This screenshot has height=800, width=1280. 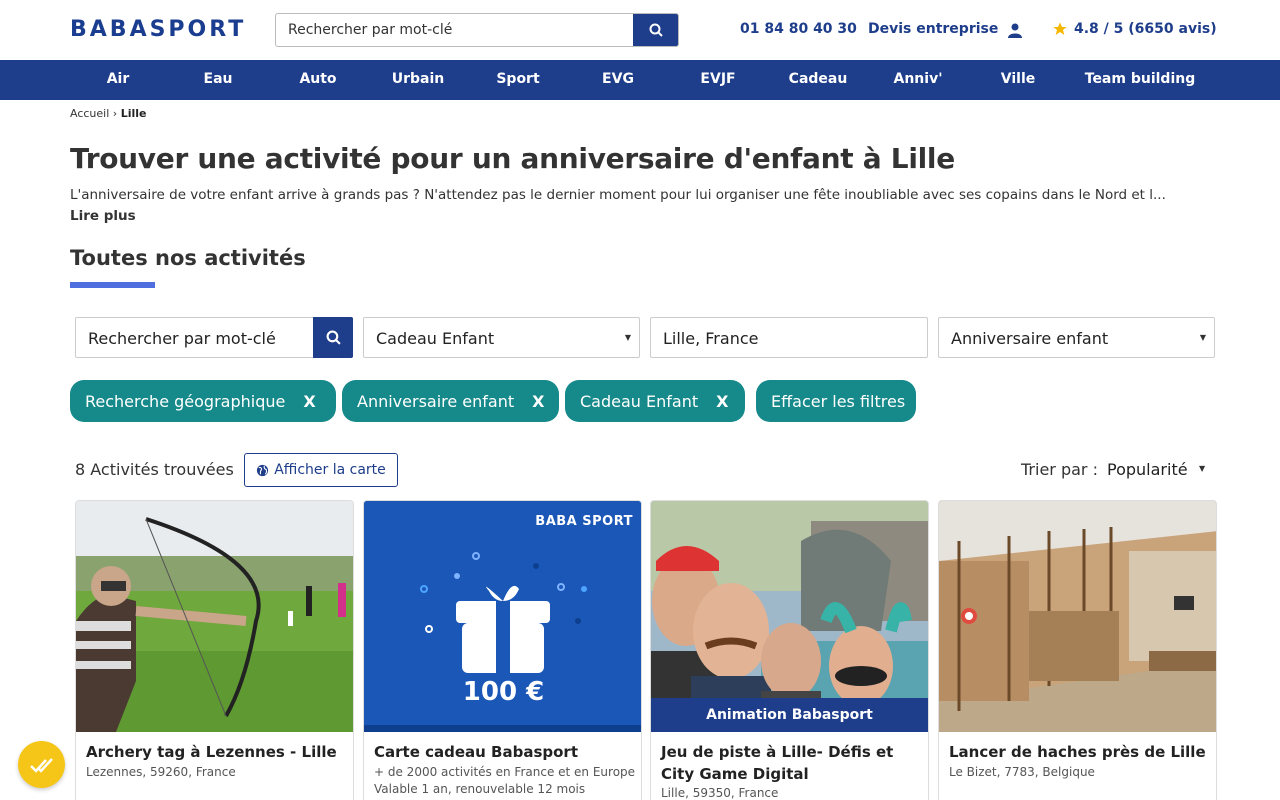 What do you see at coordinates (501, 337) in the screenshot?
I see `category-select: Cadeau Enfant ▼` at bounding box center [501, 337].